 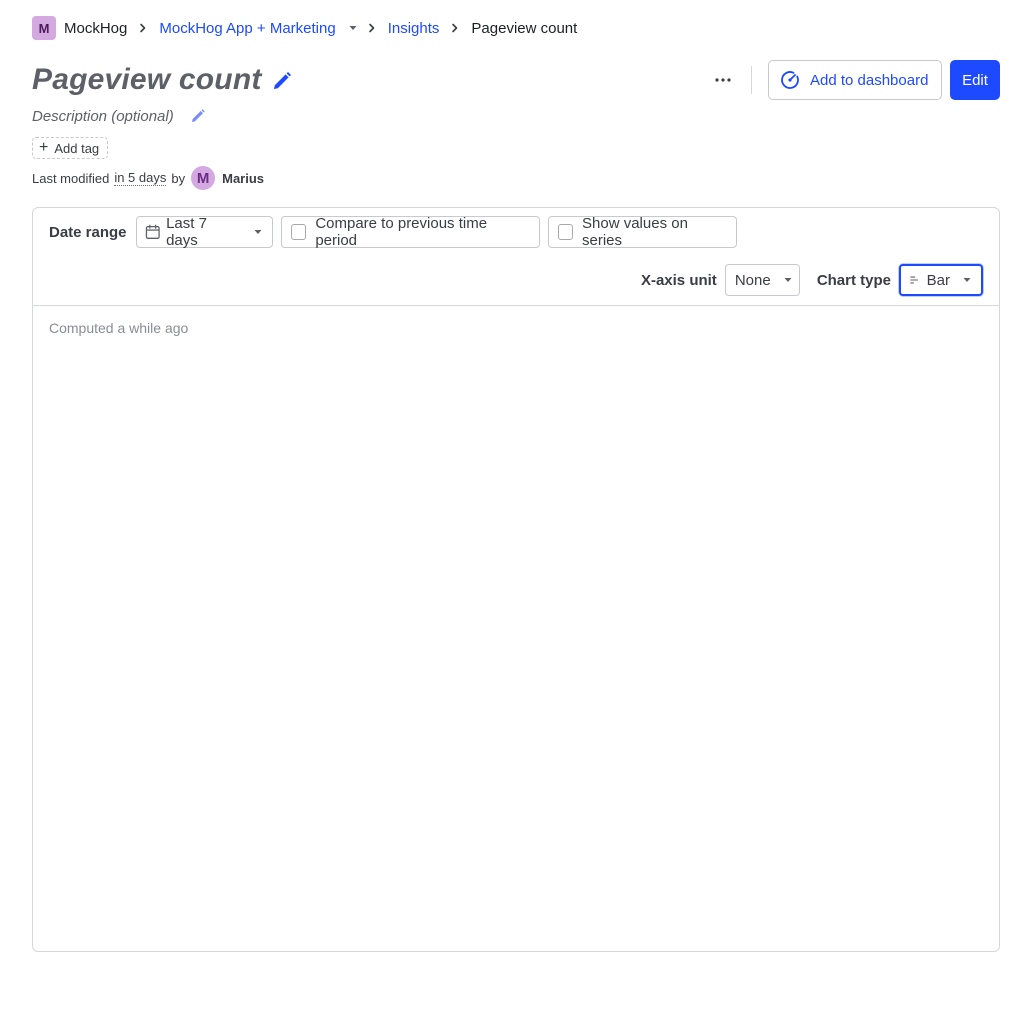 What do you see at coordinates (914, 280) in the screenshot?
I see `bar-chart-icon` at bounding box center [914, 280].